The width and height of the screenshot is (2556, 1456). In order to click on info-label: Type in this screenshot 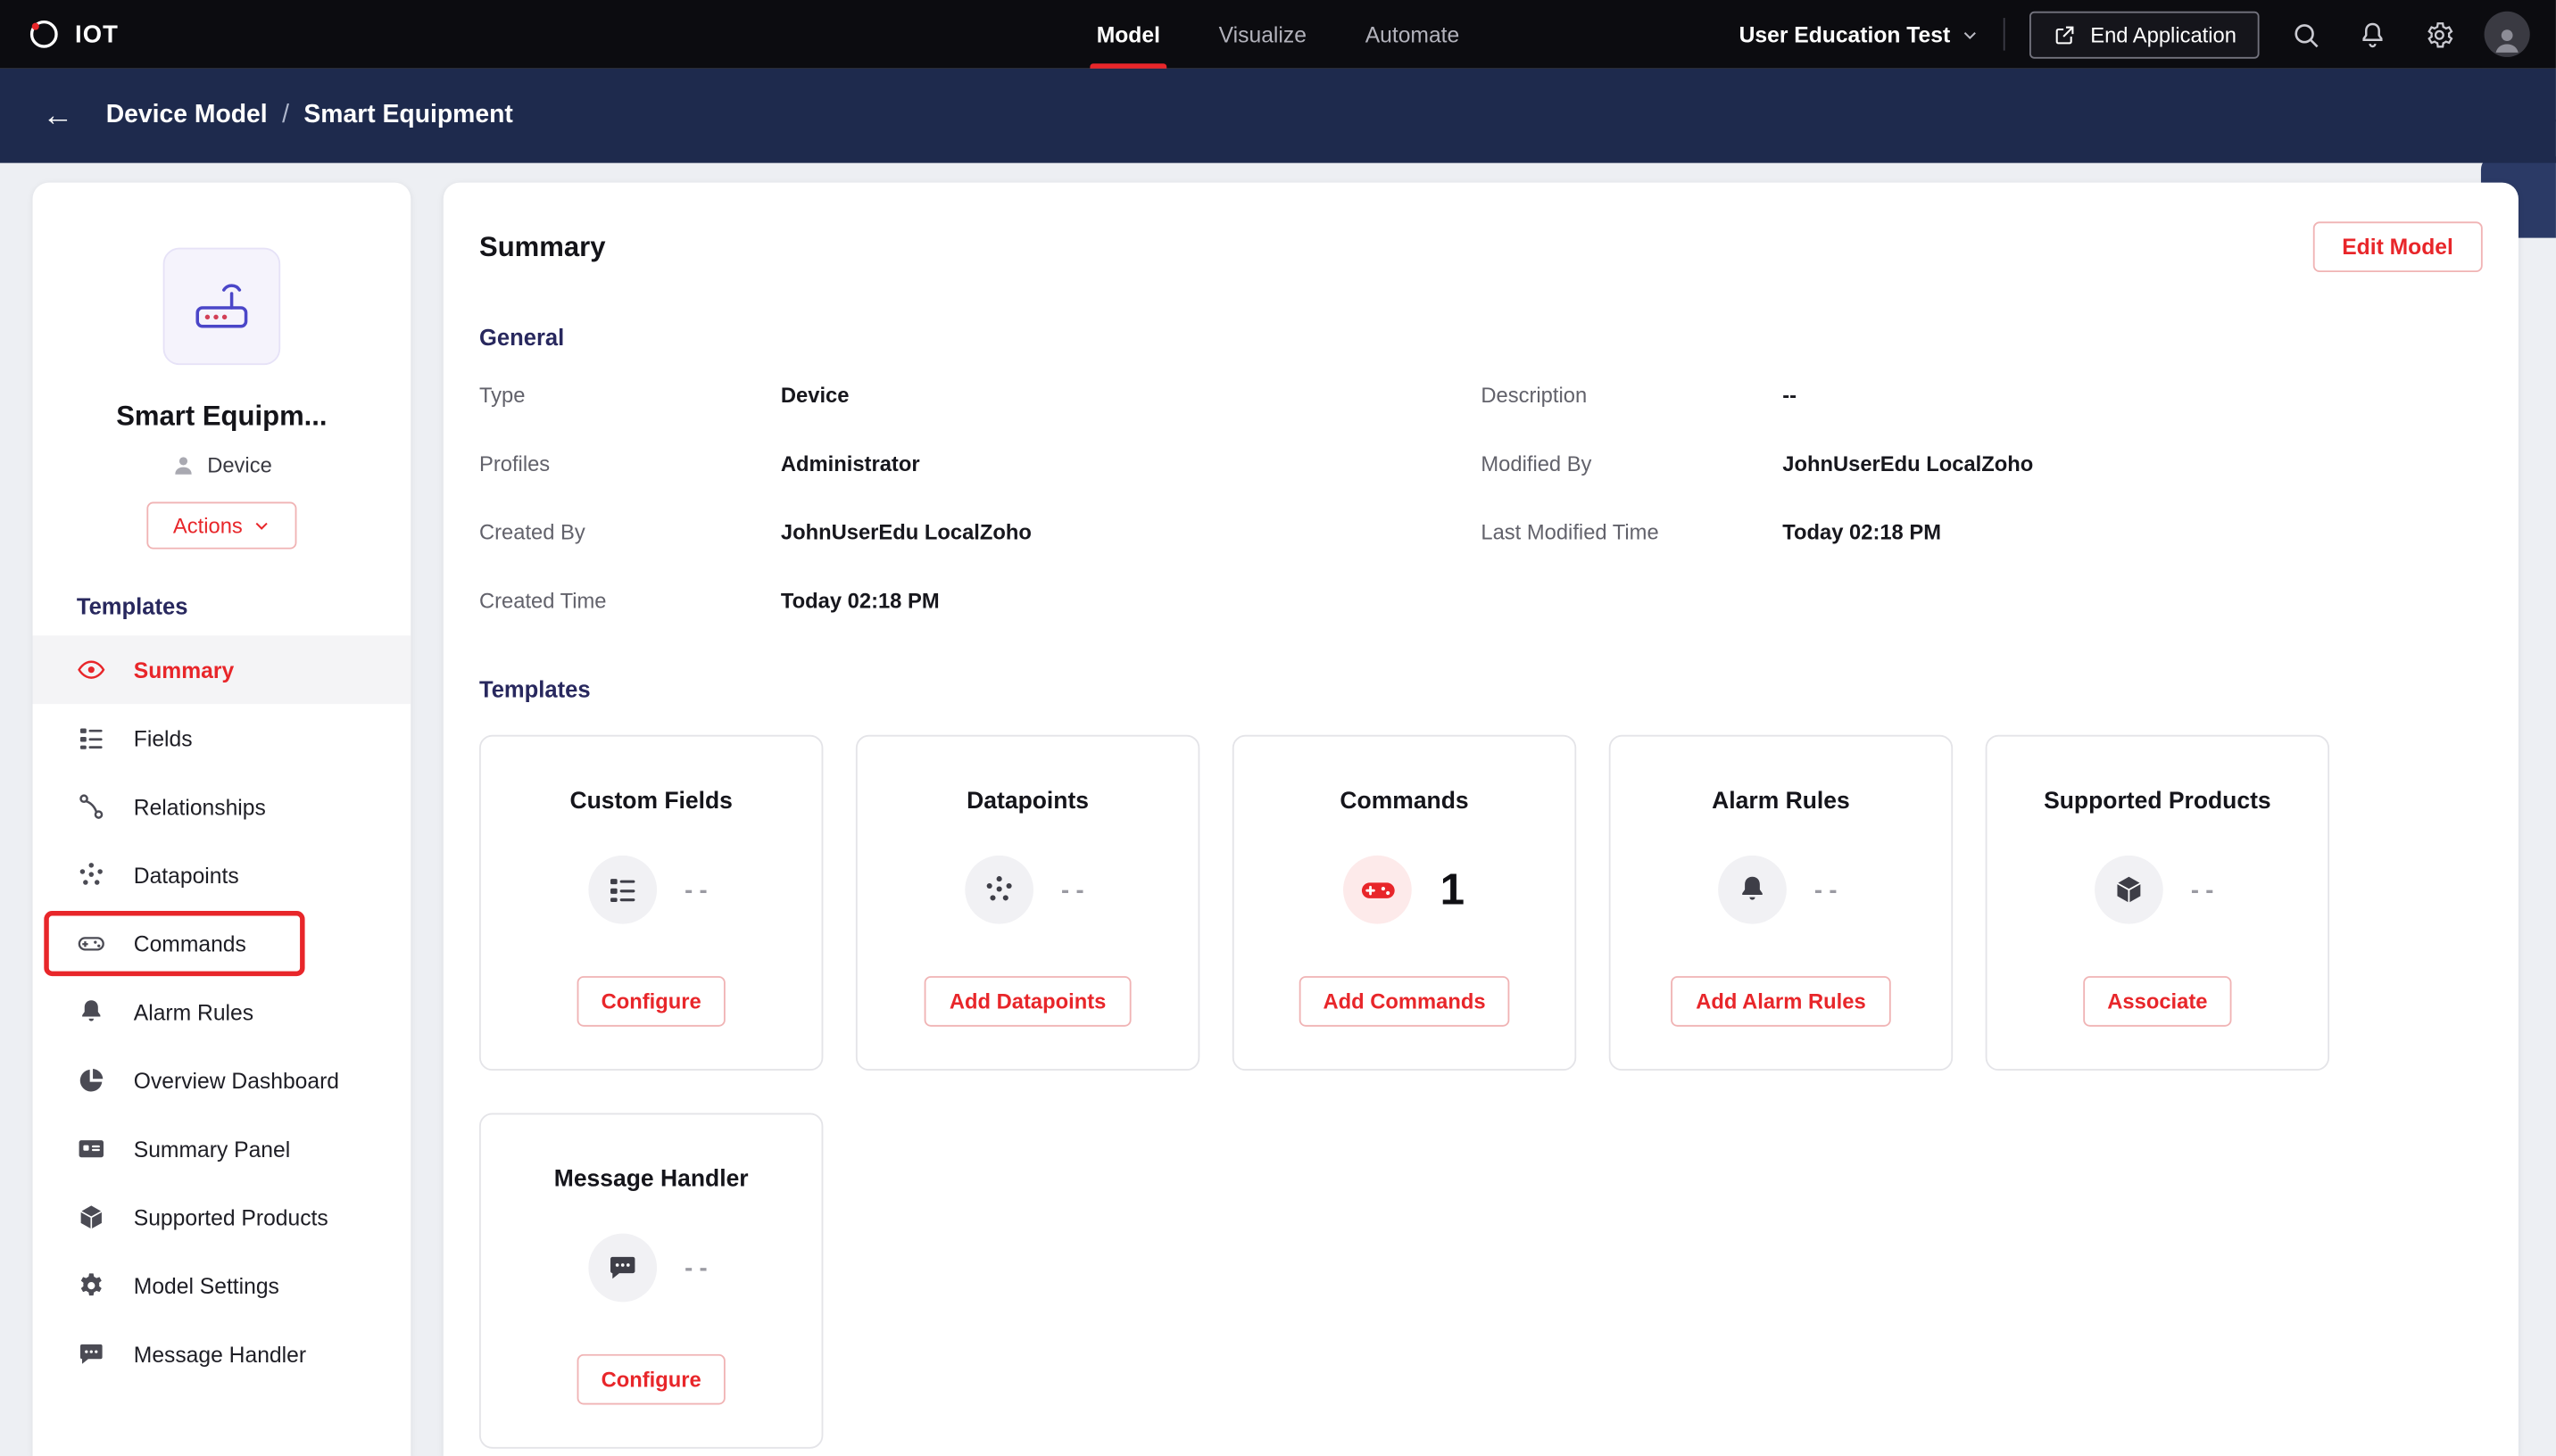, I will do `click(502, 396)`.